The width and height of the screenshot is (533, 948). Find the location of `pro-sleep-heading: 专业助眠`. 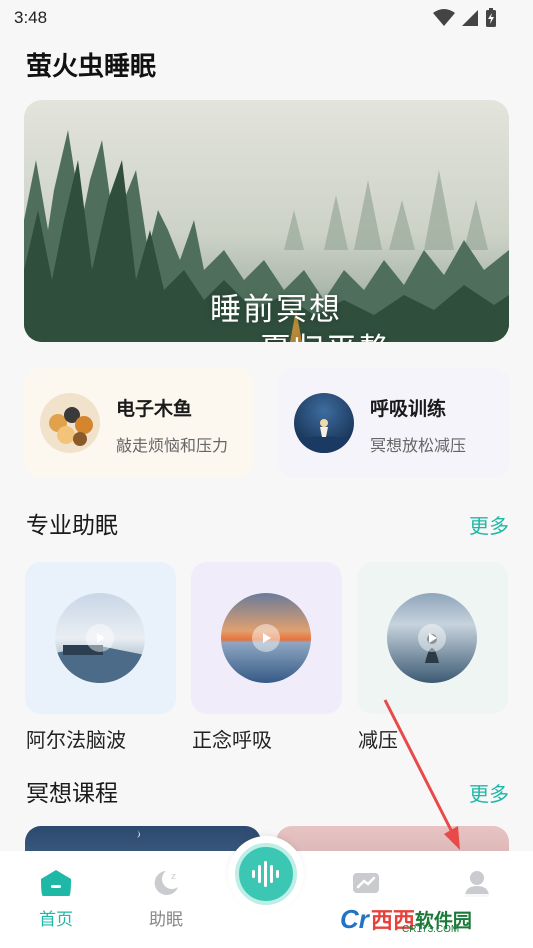

pro-sleep-heading: 专业助眠 is located at coordinates (72, 526).